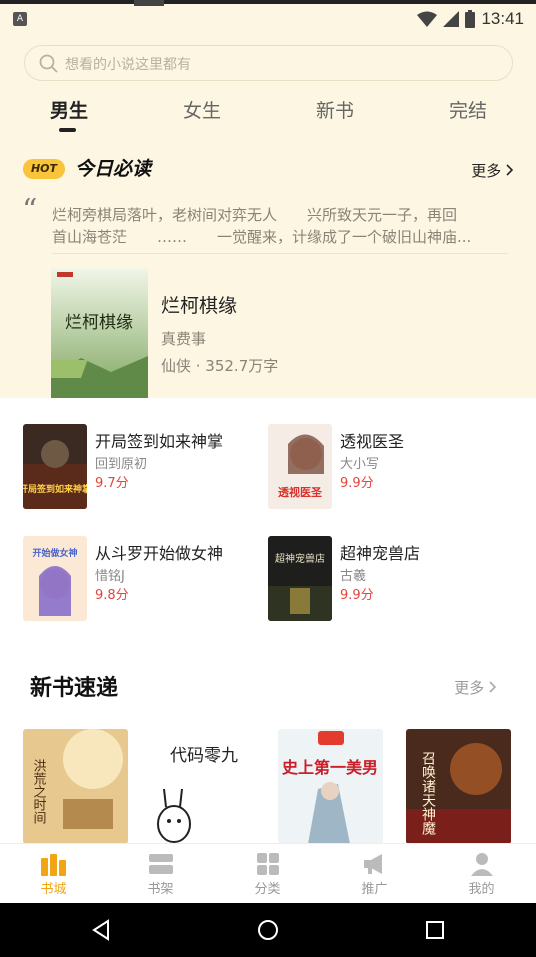 The height and width of the screenshot is (957, 536). Describe the element at coordinates (110, 576) in the screenshot. I see `book-author: 惜铭J` at that location.